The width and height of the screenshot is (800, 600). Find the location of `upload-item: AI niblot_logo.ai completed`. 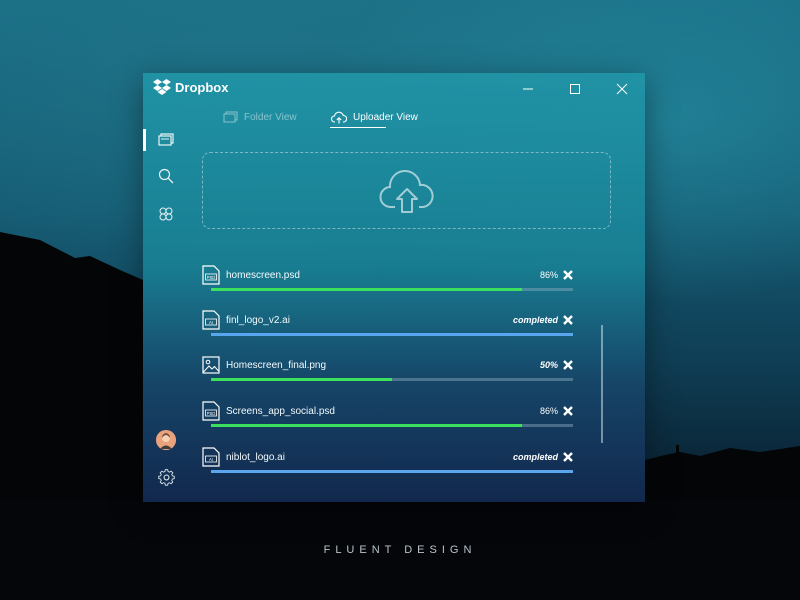

upload-item: AI niblot_logo.ai completed is located at coordinates (388, 465).